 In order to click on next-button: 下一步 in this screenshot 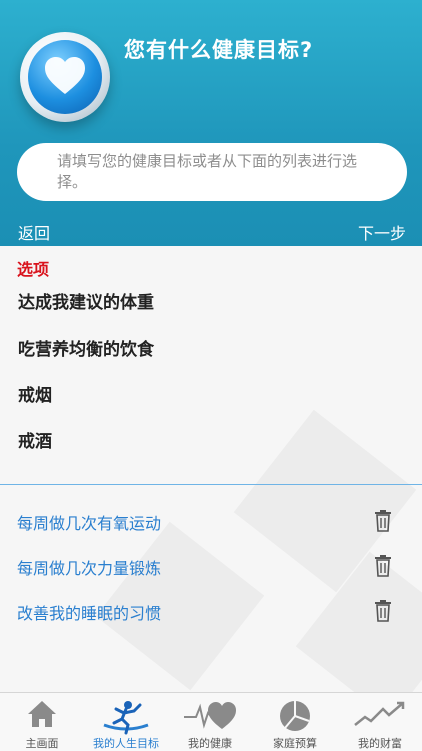, I will do `click(382, 232)`.